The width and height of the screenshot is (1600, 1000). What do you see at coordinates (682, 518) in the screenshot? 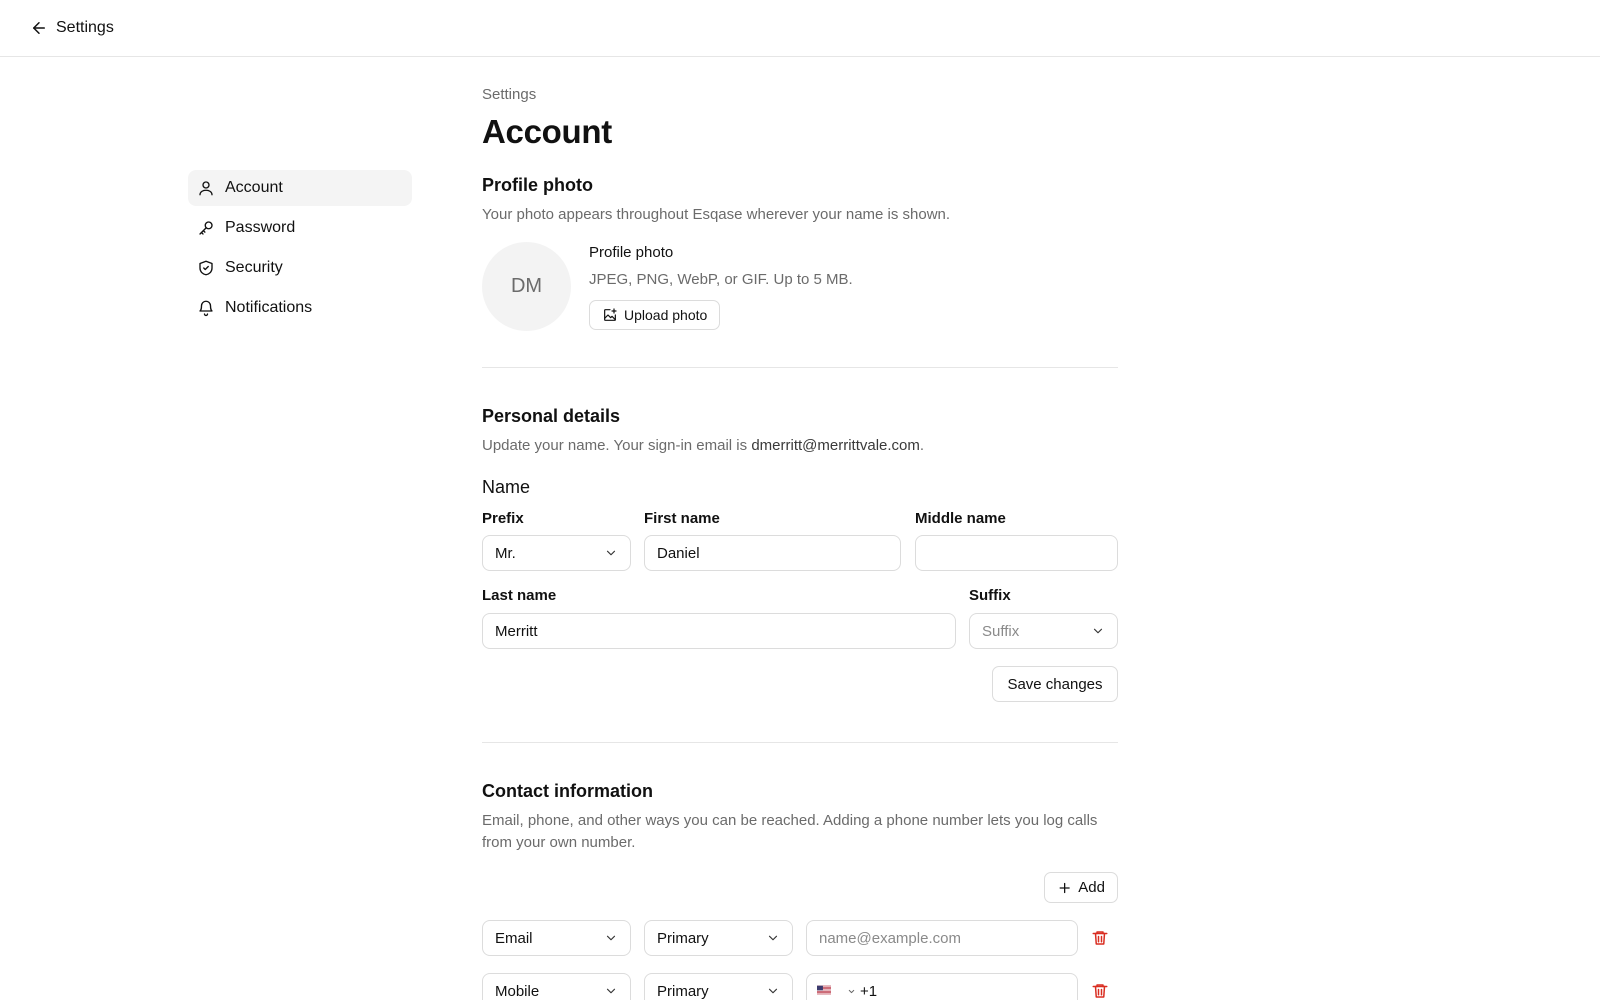
I see `first-name-label: First name` at bounding box center [682, 518].